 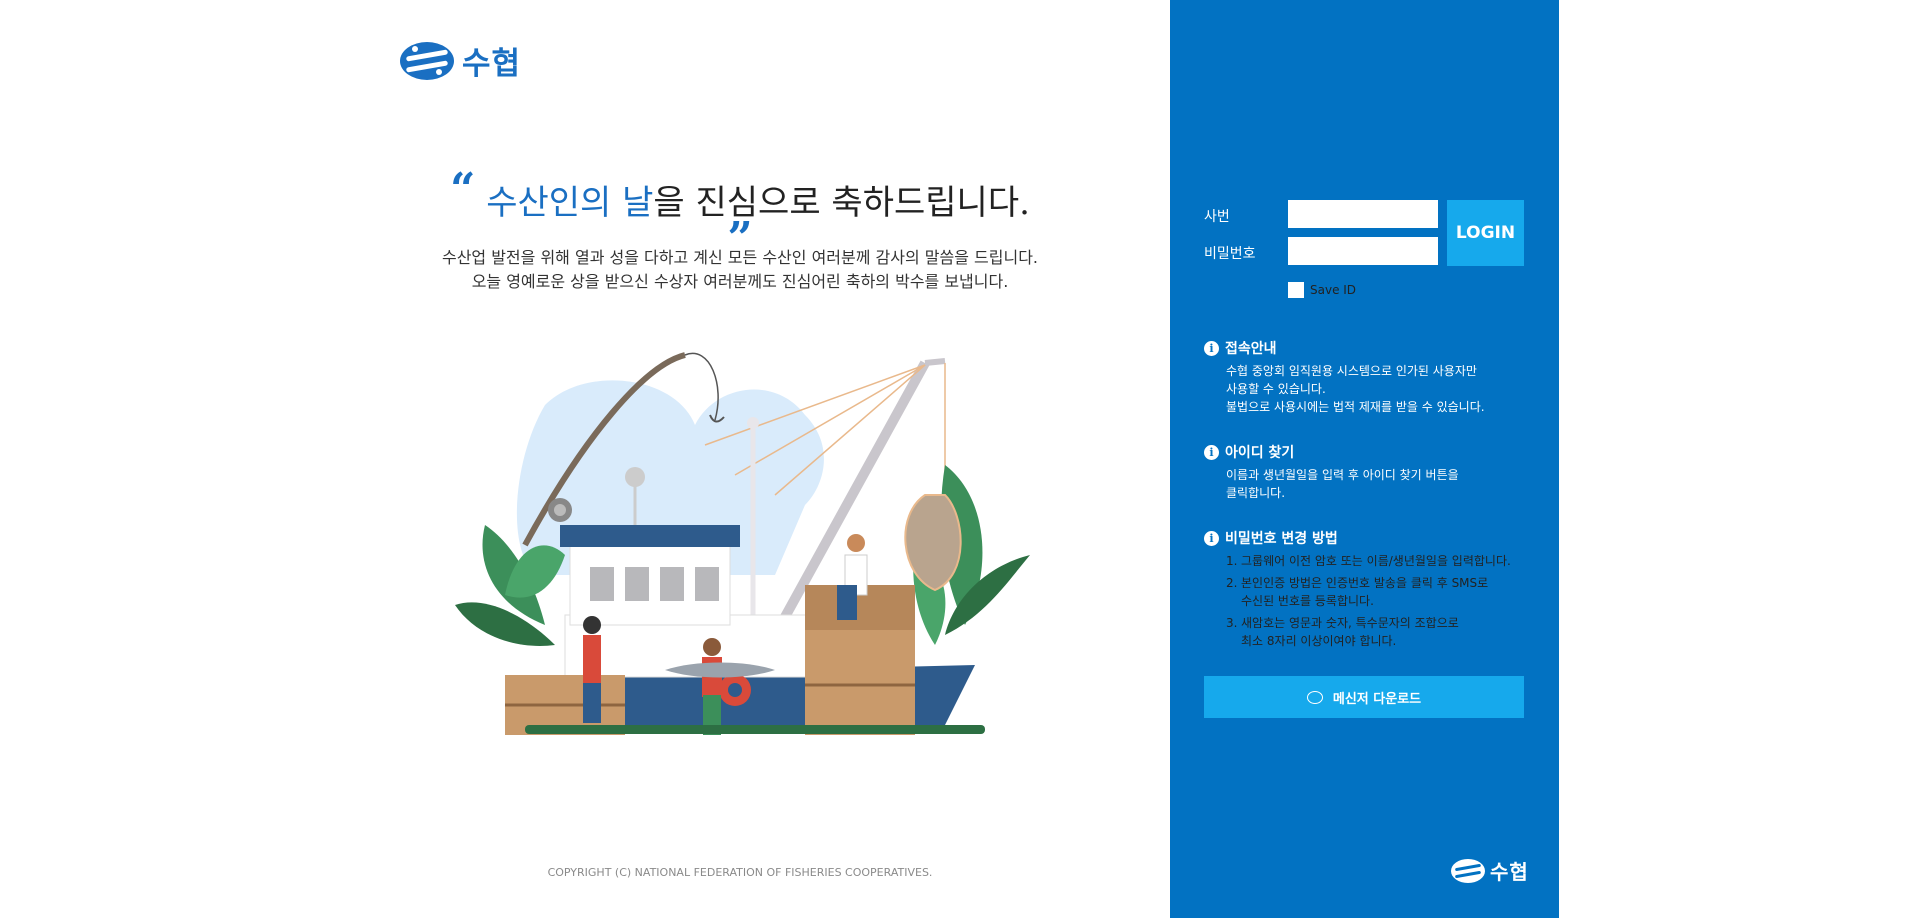 I want to click on find-id-body: 이름과 생년월일을 입력 후 아이디 찾기 버튼을 클릭합니다., so click(x=1386, y=484).